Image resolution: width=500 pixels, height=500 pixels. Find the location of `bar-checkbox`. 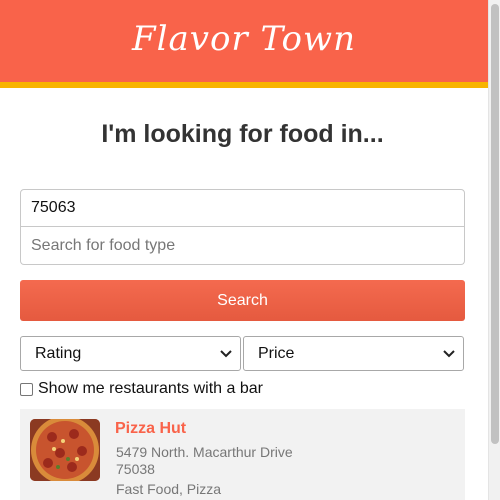

bar-checkbox is located at coordinates (26, 389).